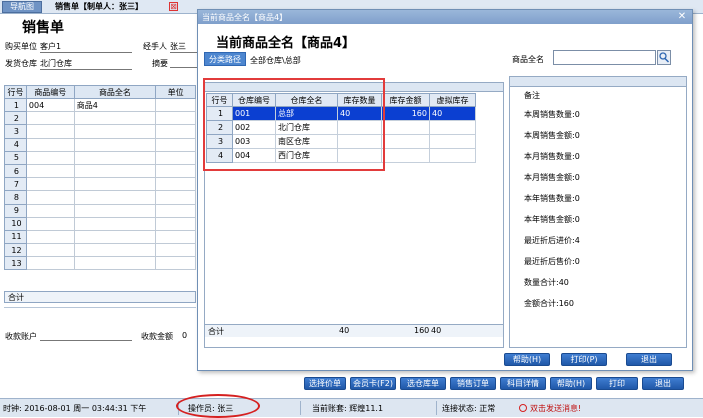 This screenshot has width=703, height=418. Describe the element at coordinates (373, 383) in the screenshot. I see `member-card-button: 会员卡(F2)` at that location.